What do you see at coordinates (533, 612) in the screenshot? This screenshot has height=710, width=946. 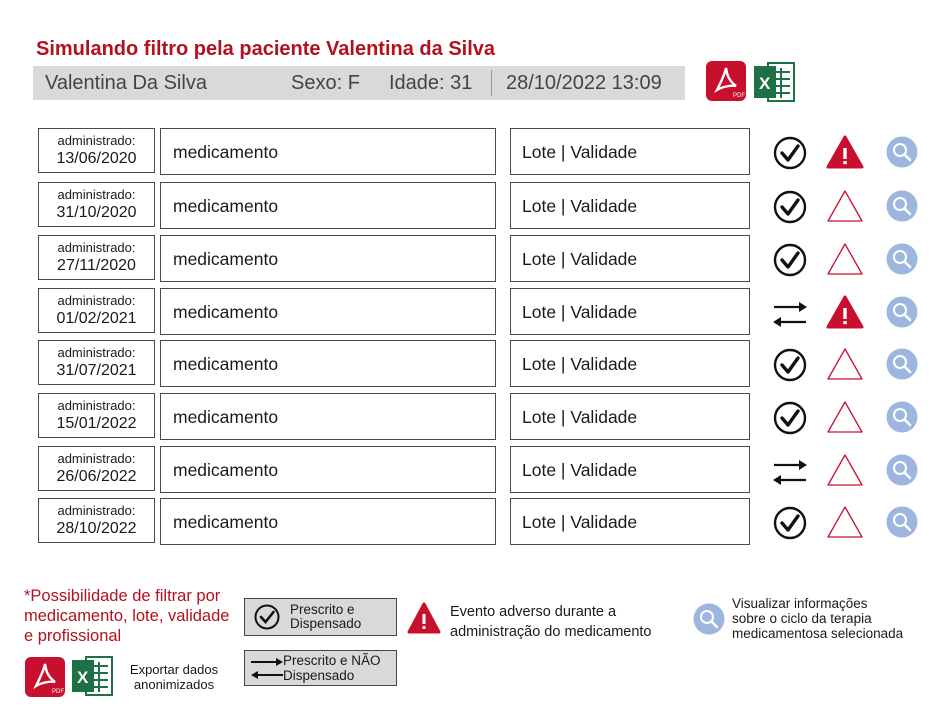 I see `legend-adverse-line1: Evento adverso durante a` at bounding box center [533, 612].